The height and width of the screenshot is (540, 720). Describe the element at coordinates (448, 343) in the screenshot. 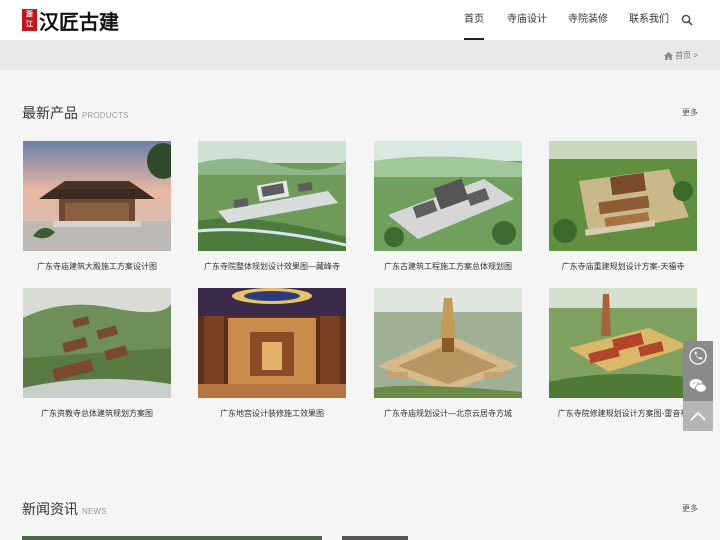

I see `product-thumb-pagoda-city` at that location.